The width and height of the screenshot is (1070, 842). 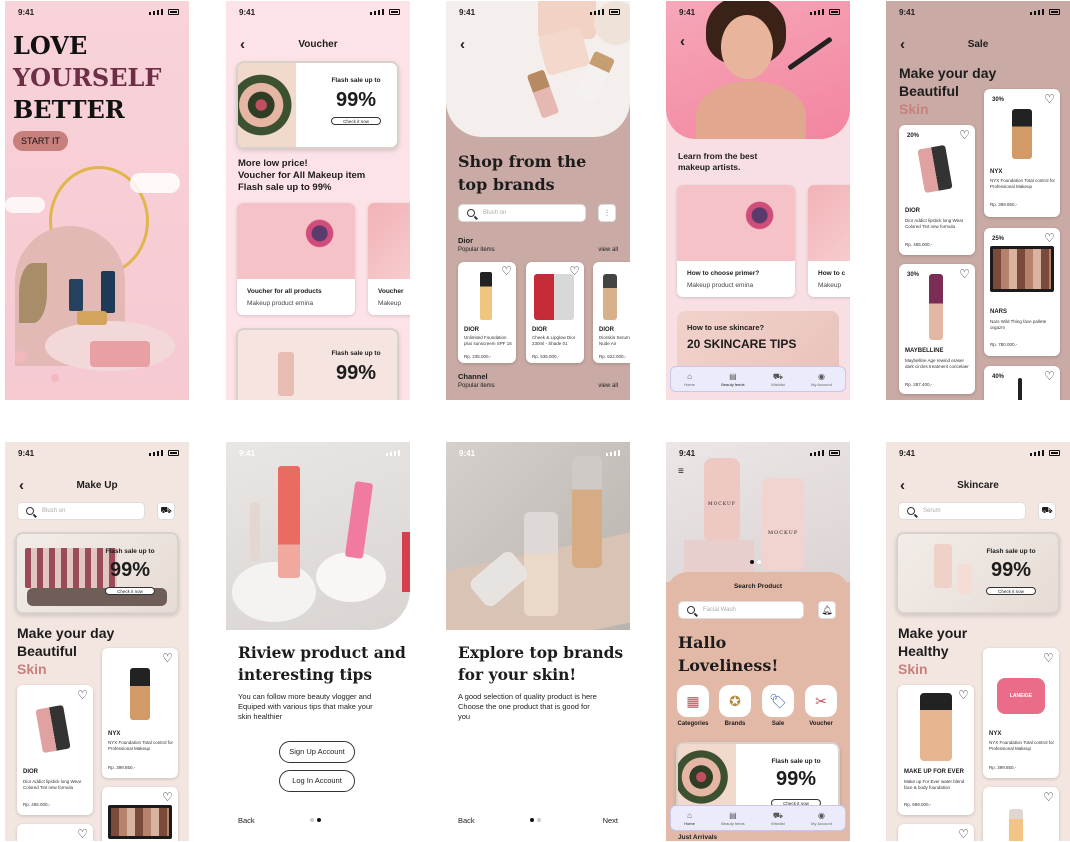 What do you see at coordinates (681, 471) in the screenshot?
I see `menu-icon: ≡` at bounding box center [681, 471].